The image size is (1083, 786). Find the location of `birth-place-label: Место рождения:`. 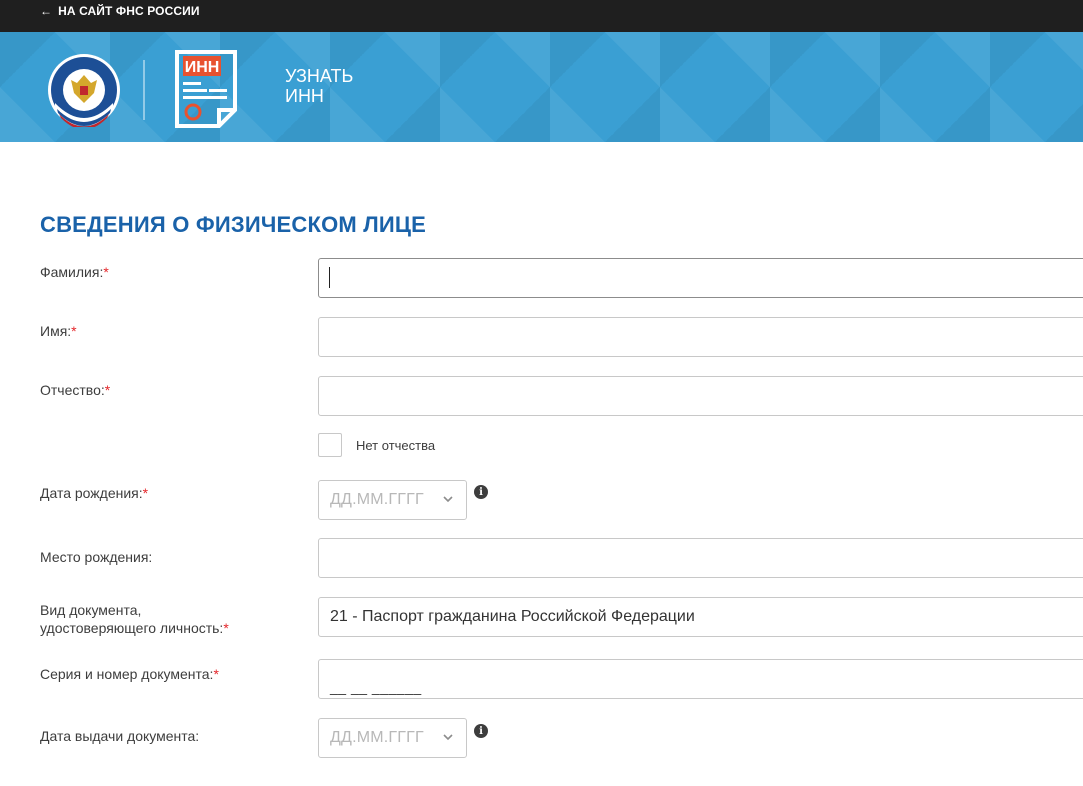

birth-place-label: Место рождения: is located at coordinates (96, 557).